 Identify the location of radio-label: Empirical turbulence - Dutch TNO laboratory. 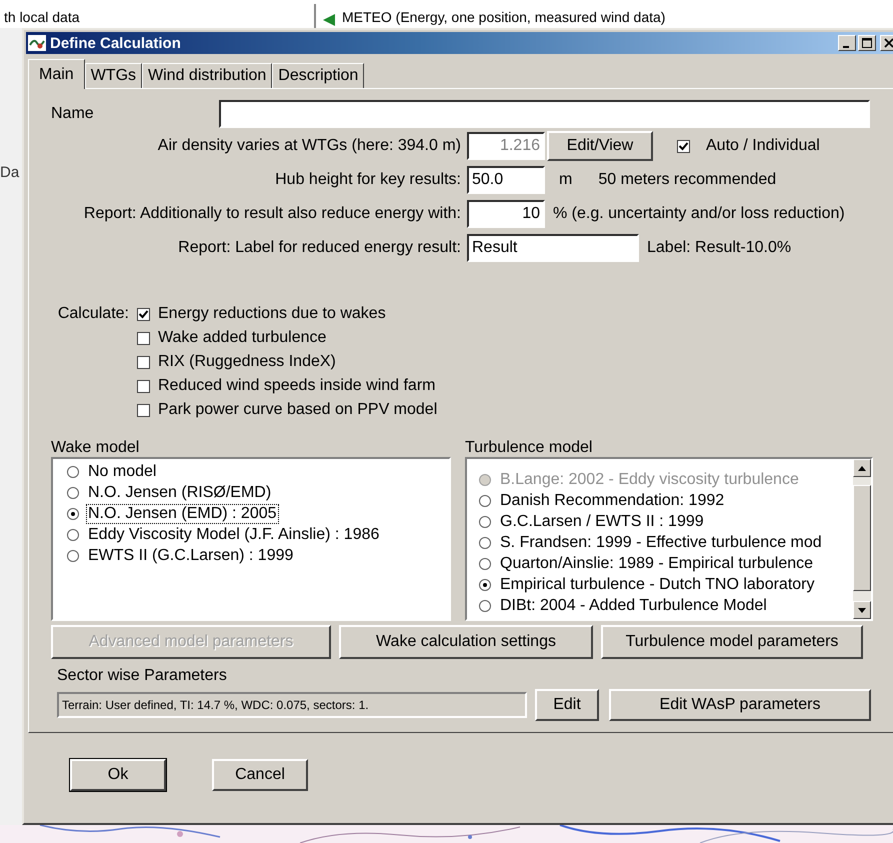
(657, 584).